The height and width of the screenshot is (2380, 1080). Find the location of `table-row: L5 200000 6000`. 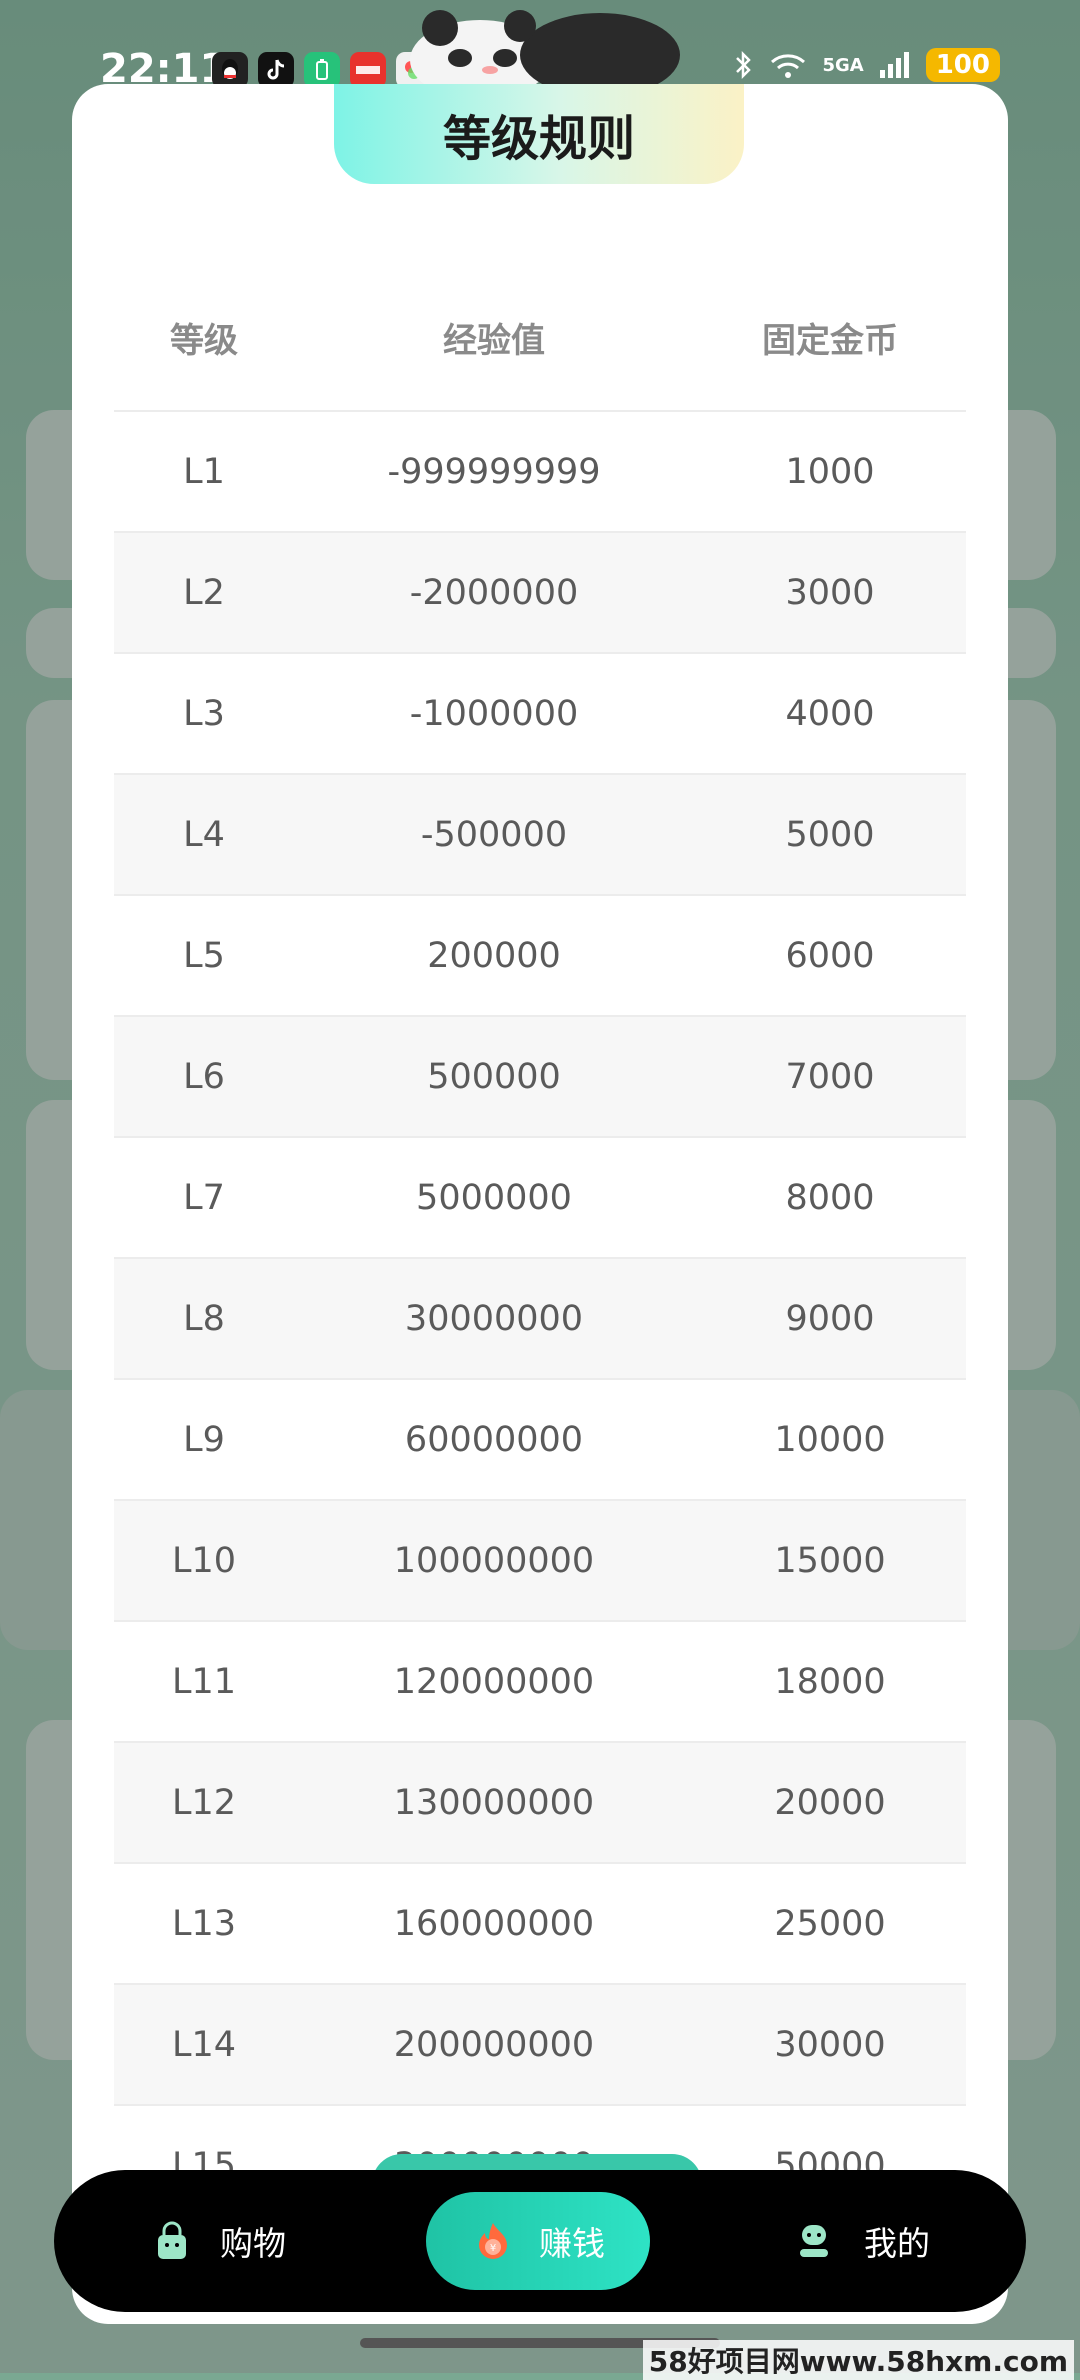

table-row: L5 200000 6000 is located at coordinates (540, 956).